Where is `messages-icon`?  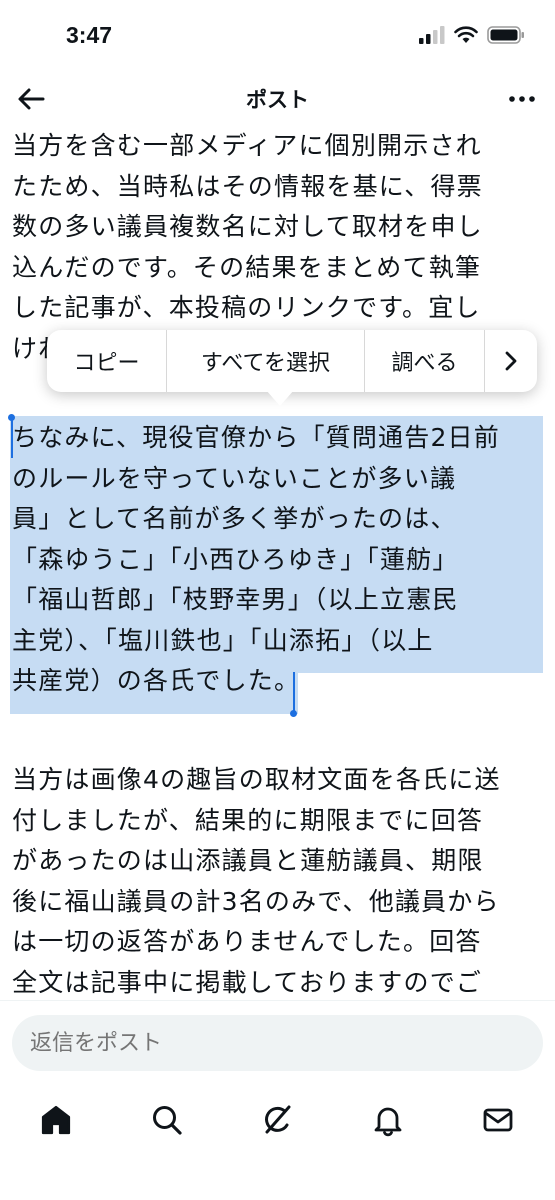 messages-icon is located at coordinates (498, 1120).